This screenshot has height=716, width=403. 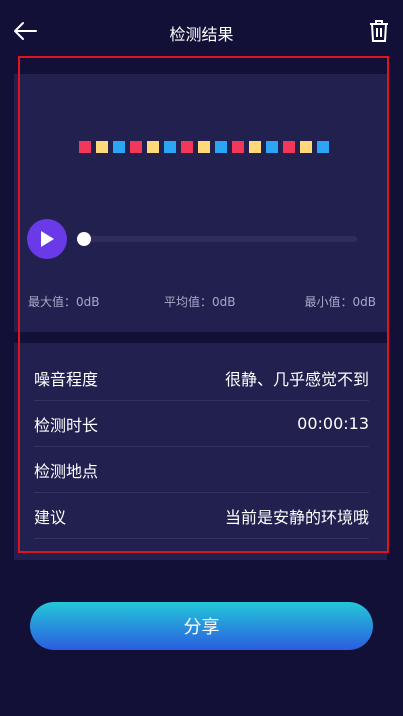 What do you see at coordinates (201, 470) in the screenshot?
I see `detail-row-location: 检测地点` at bounding box center [201, 470].